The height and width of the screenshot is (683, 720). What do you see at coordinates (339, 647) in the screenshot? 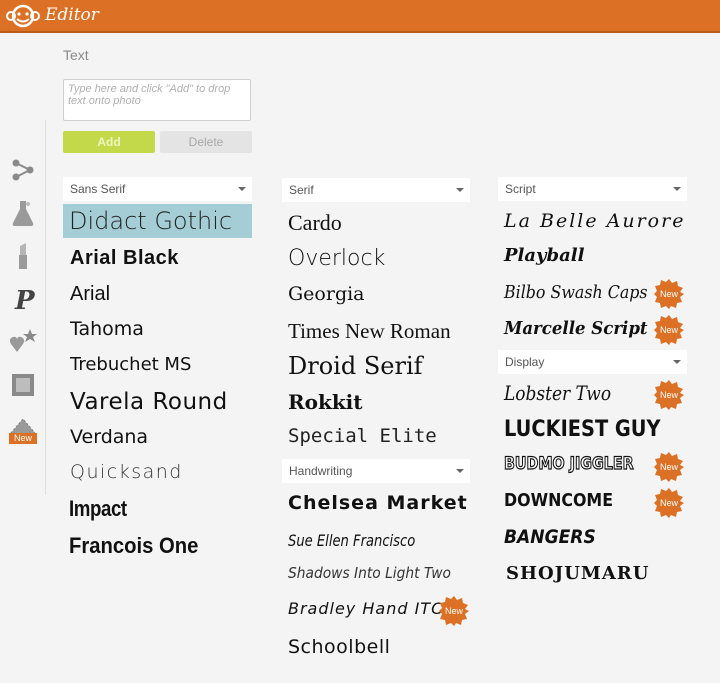
I see `font-option-schoolbell: Schoolbell` at bounding box center [339, 647].